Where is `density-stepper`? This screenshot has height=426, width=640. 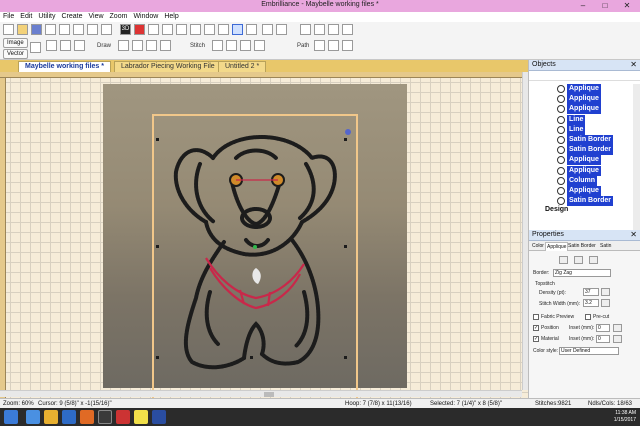
density-stepper is located at coordinates (605, 292).